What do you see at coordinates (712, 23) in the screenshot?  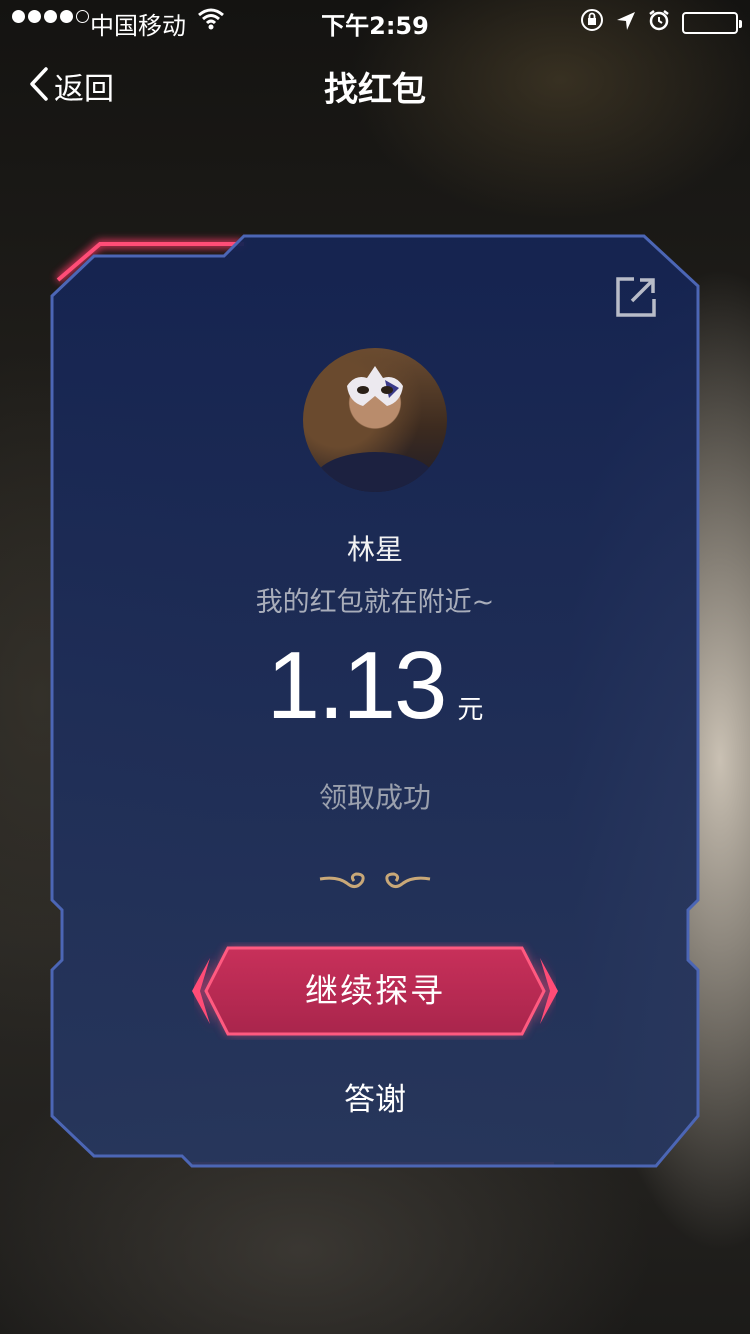 I see `battery-icon` at bounding box center [712, 23].